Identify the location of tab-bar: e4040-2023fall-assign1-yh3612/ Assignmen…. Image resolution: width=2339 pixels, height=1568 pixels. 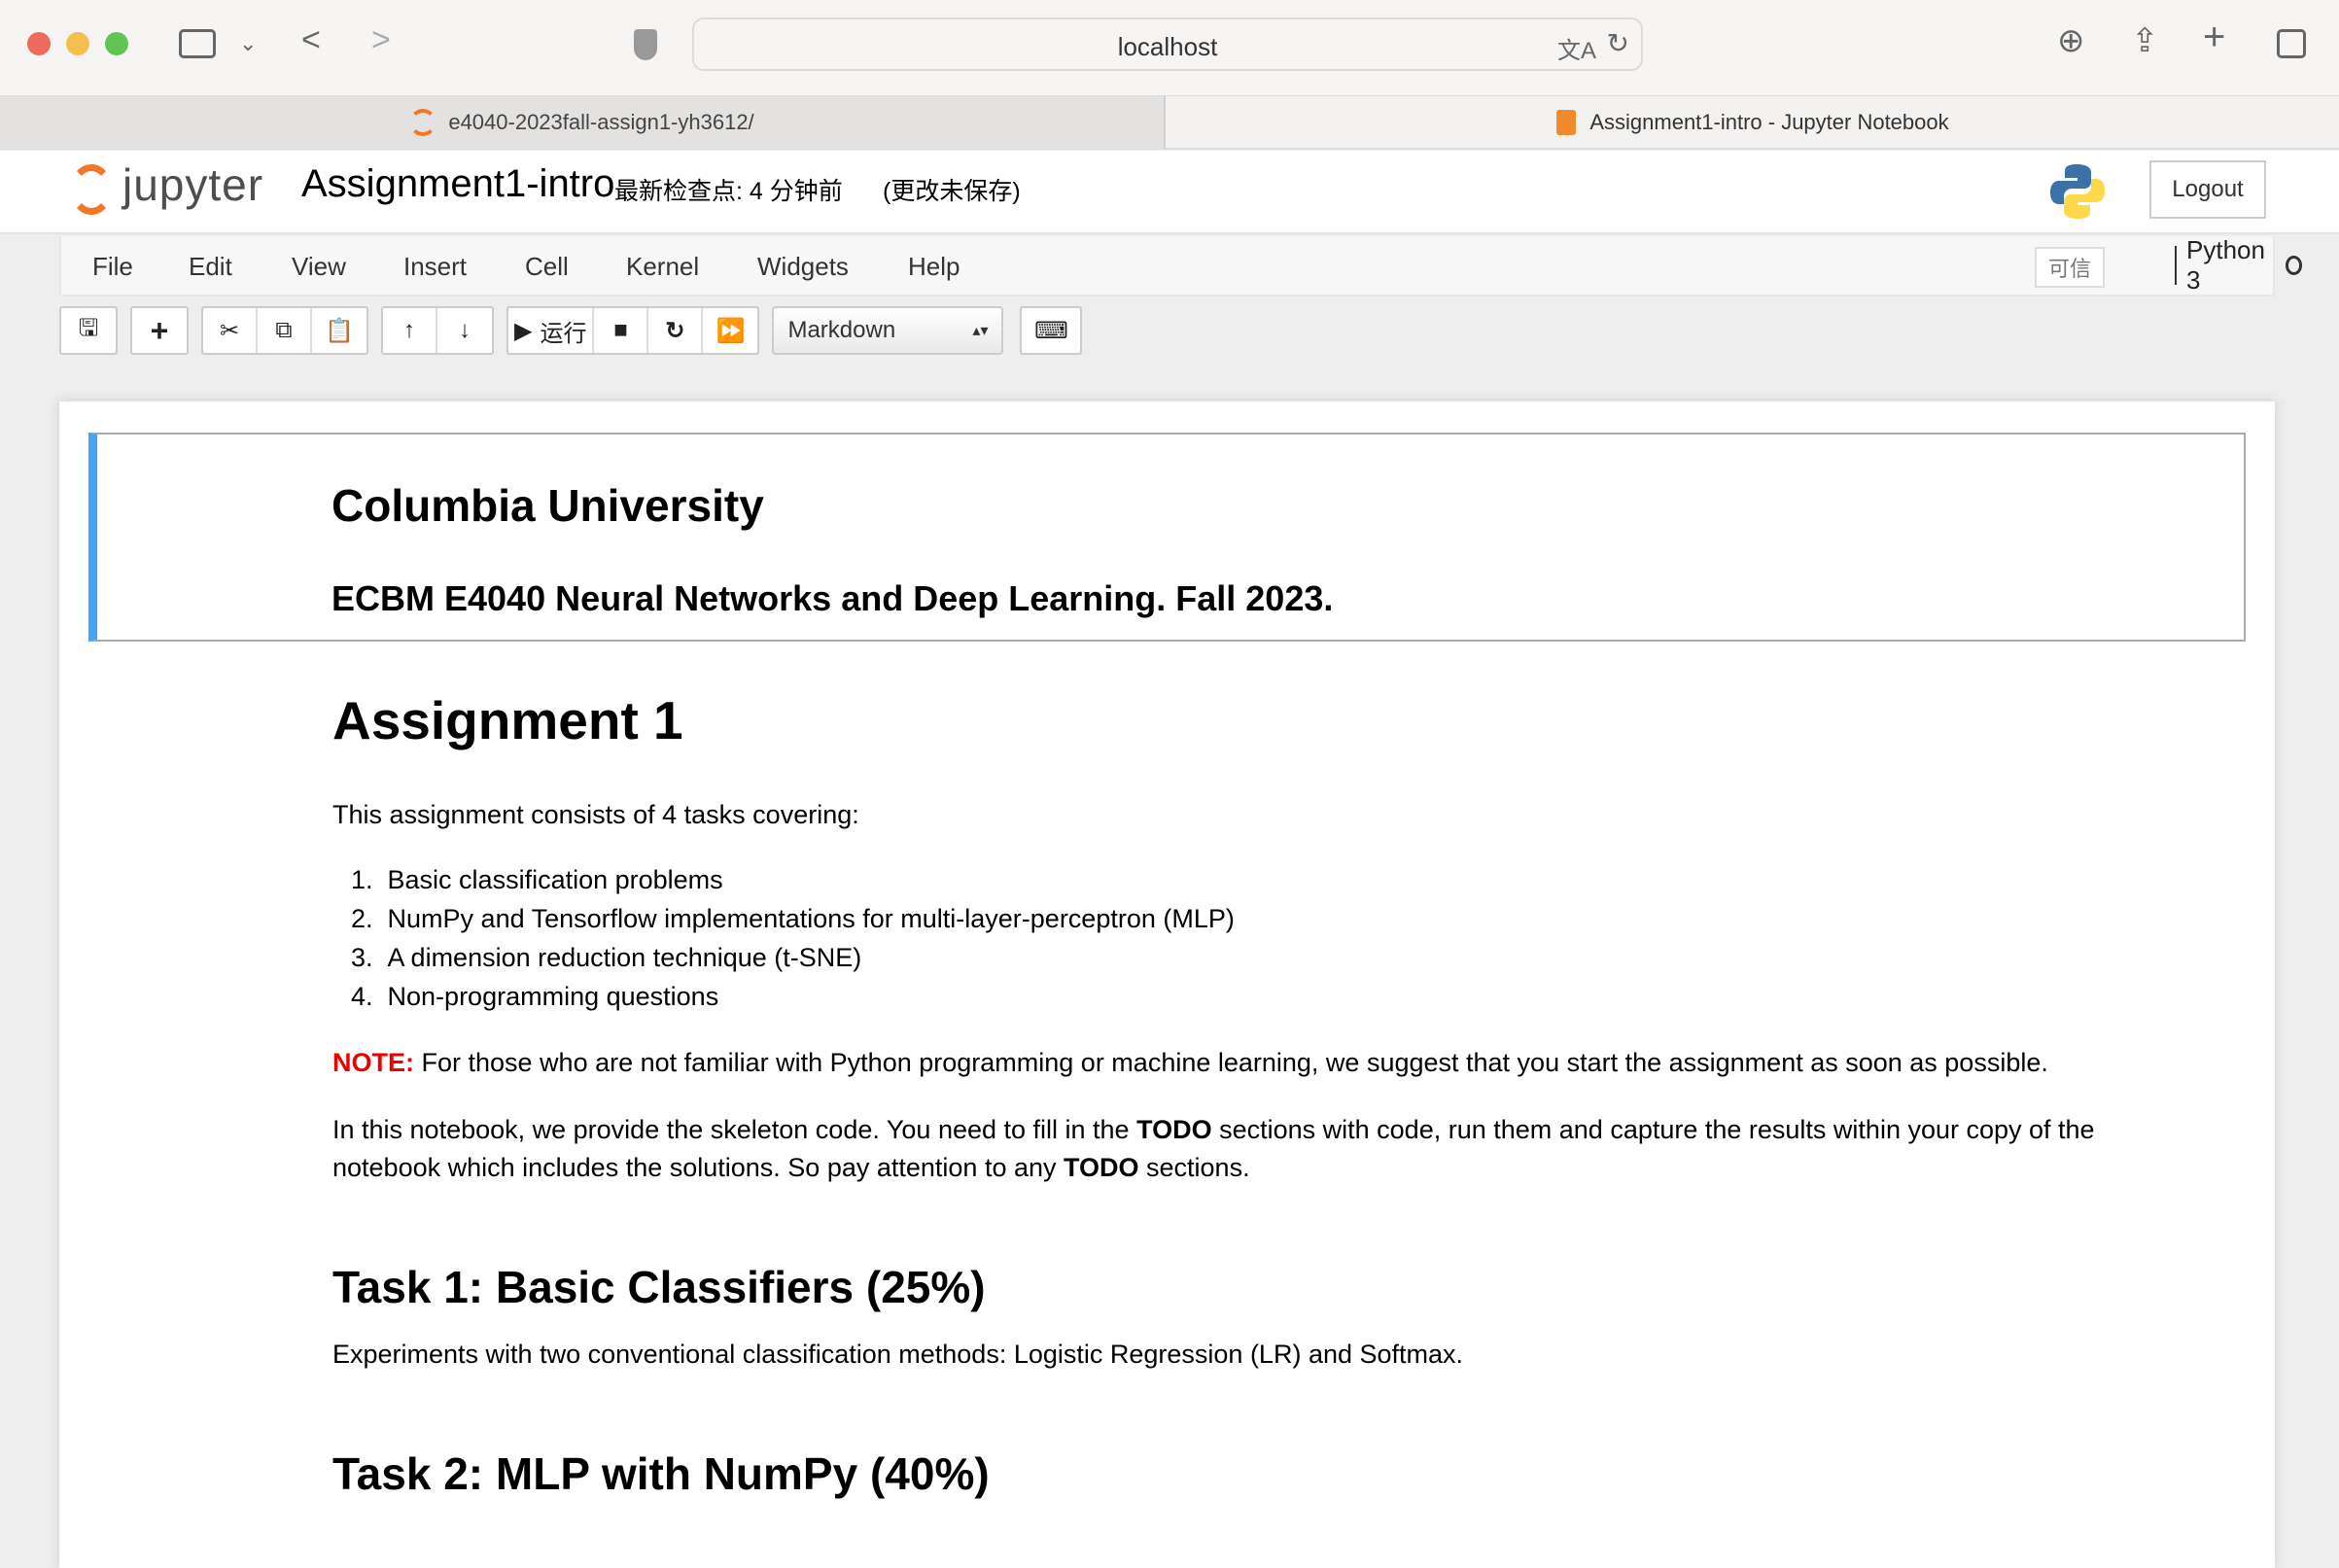
(1169, 122).